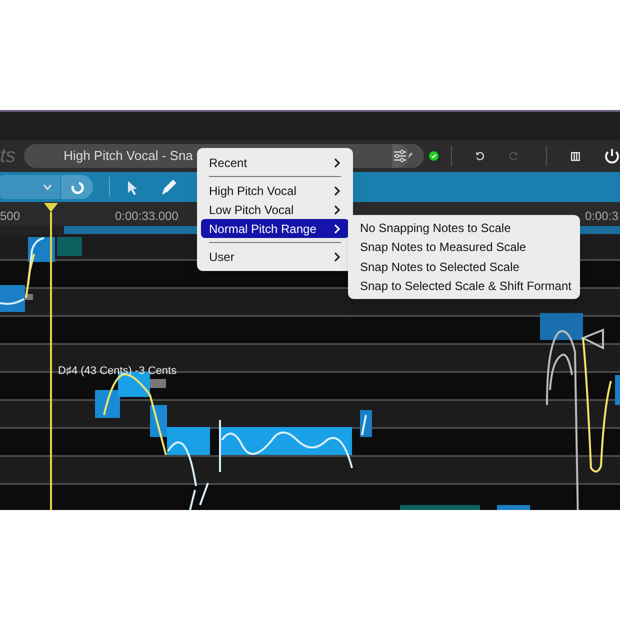 The width and height of the screenshot is (620, 620). What do you see at coordinates (8, 156) in the screenshot?
I see `title-fragment: ts` at bounding box center [8, 156].